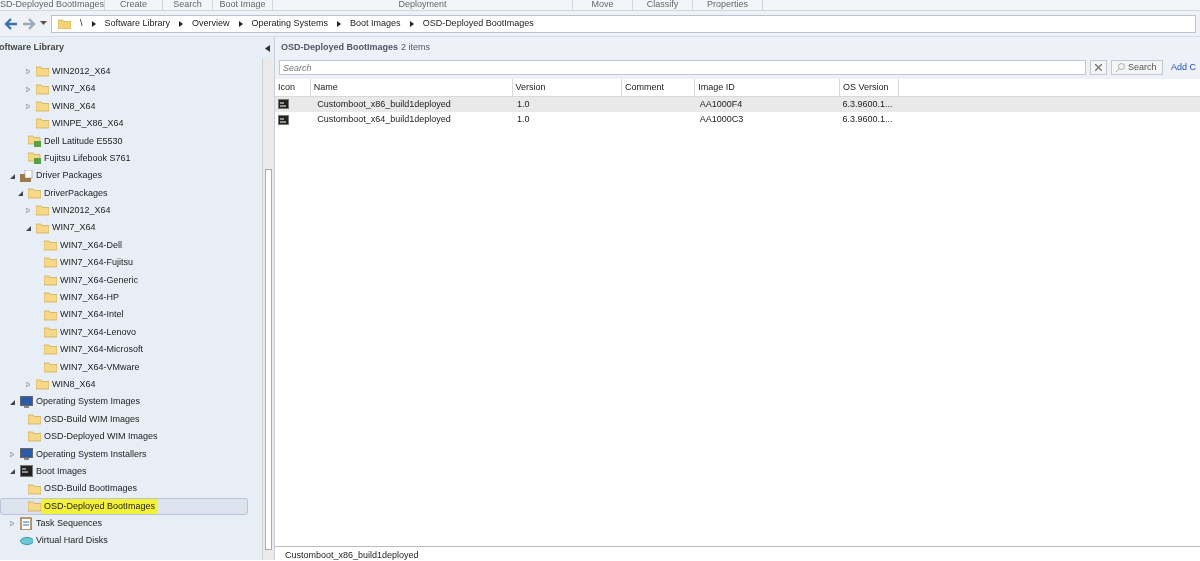 The width and height of the screenshot is (1200, 561). Describe the element at coordinates (32, 48) in the screenshot. I see `pane-title: oftware Library` at that location.